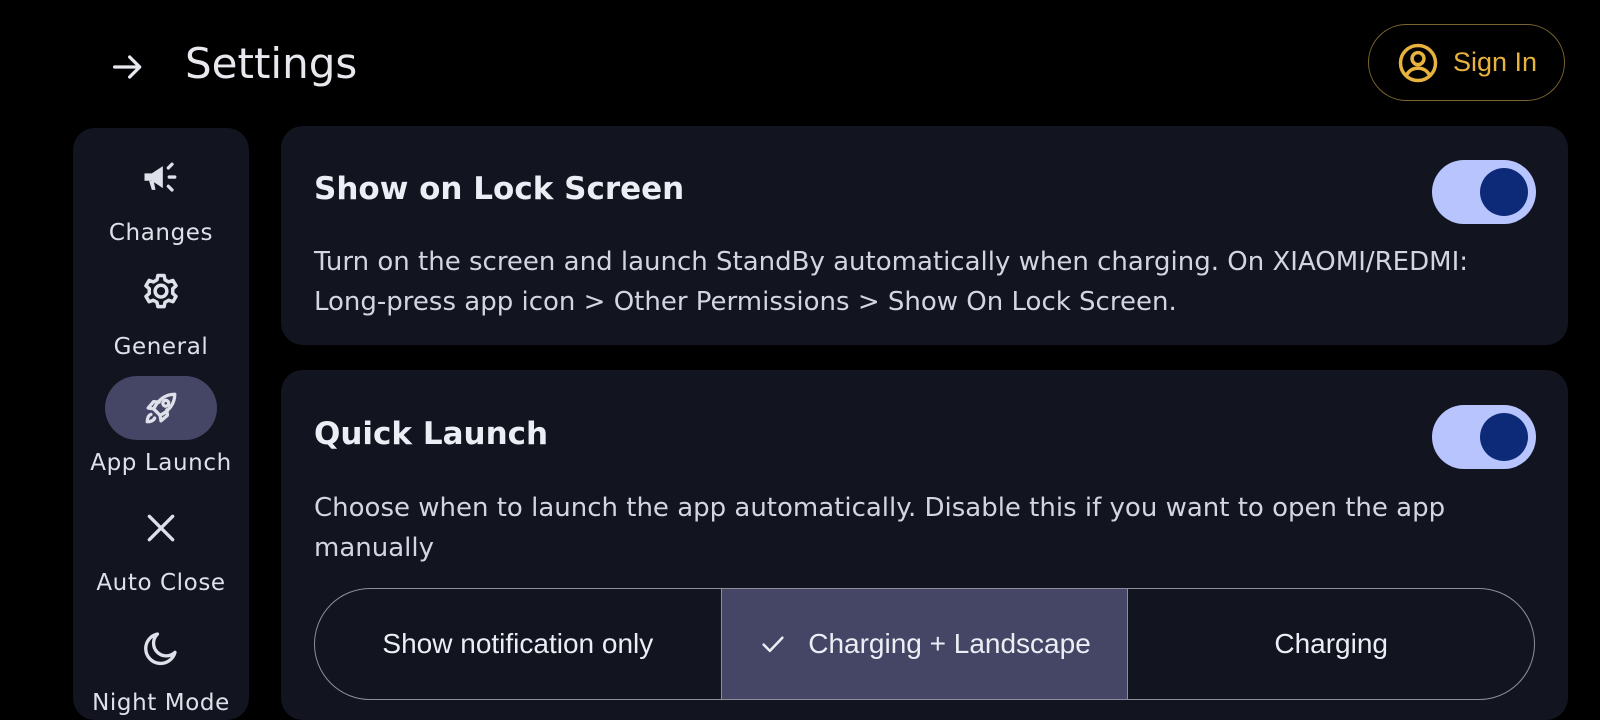 This screenshot has height=720, width=1600. What do you see at coordinates (949, 643) in the screenshot?
I see `segment-label: Charging + Landscape` at bounding box center [949, 643].